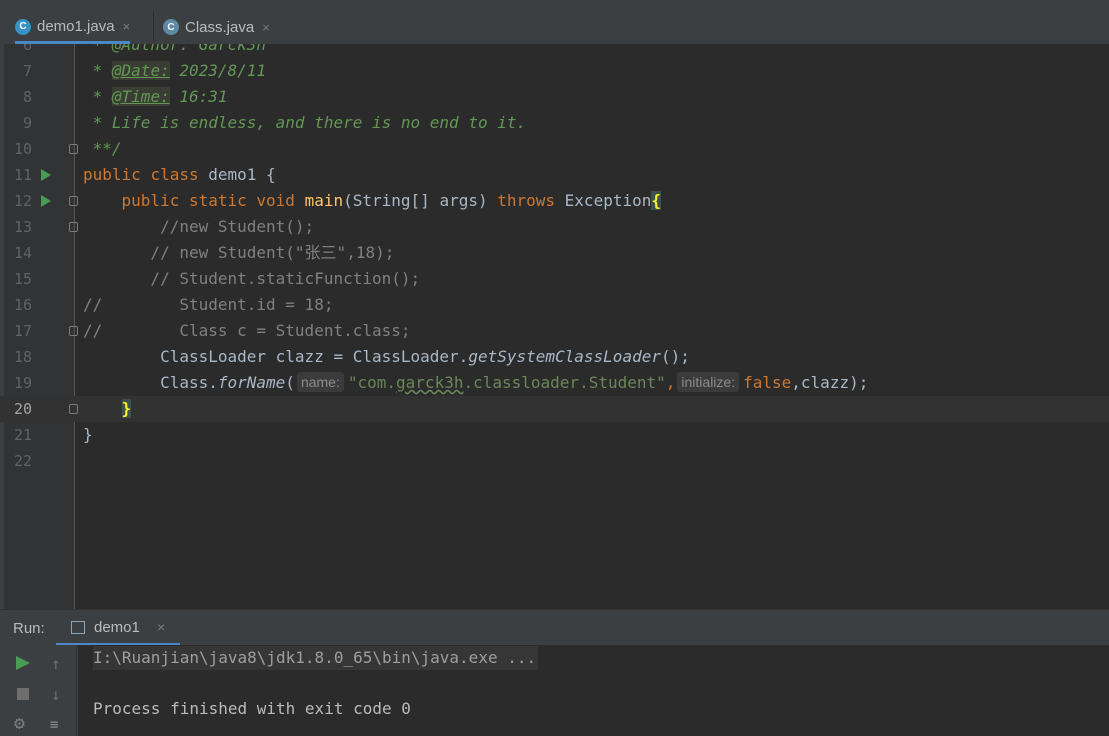 The image size is (1109, 736). What do you see at coordinates (217, 200) in the screenshot?
I see `keyword: static` at bounding box center [217, 200].